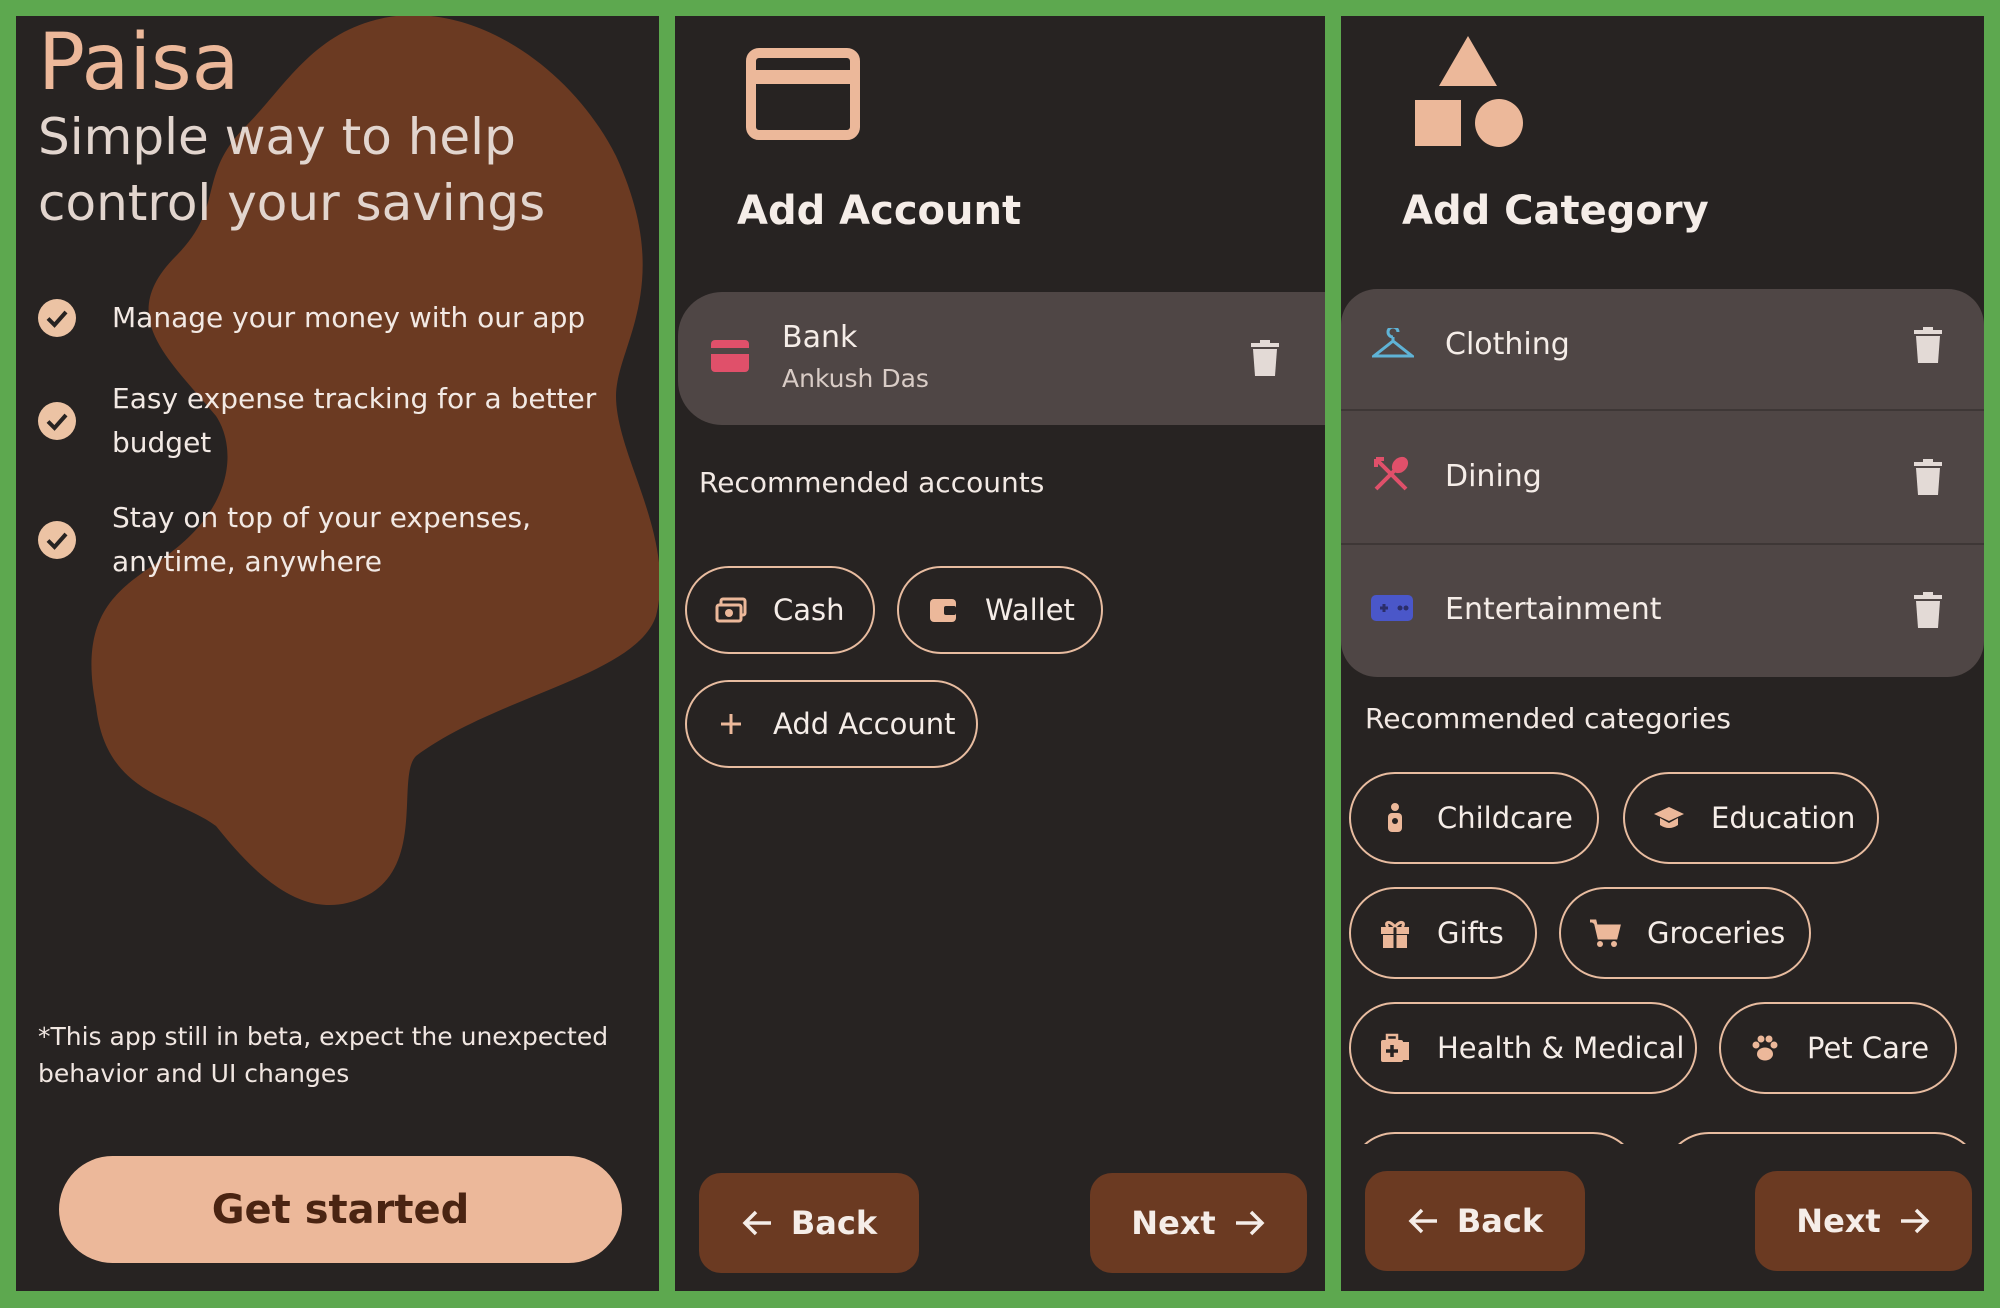 This screenshot has width=2000, height=1308. I want to click on page-title: Add Account, so click(879, 211).